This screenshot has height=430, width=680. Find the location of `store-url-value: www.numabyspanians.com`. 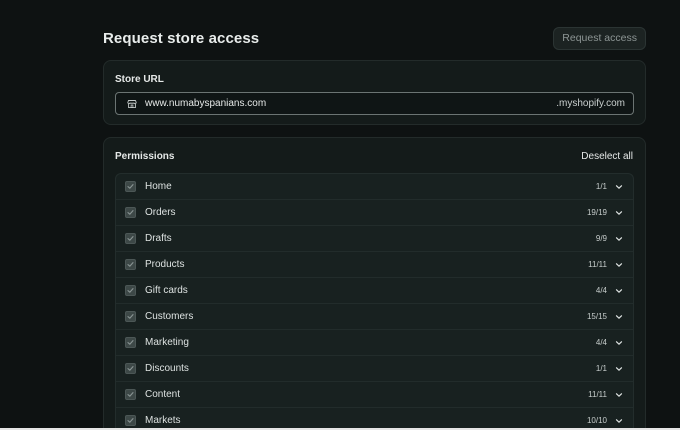

store-url-value: www.numabyspanians.com is located at coordinates (206, 103).